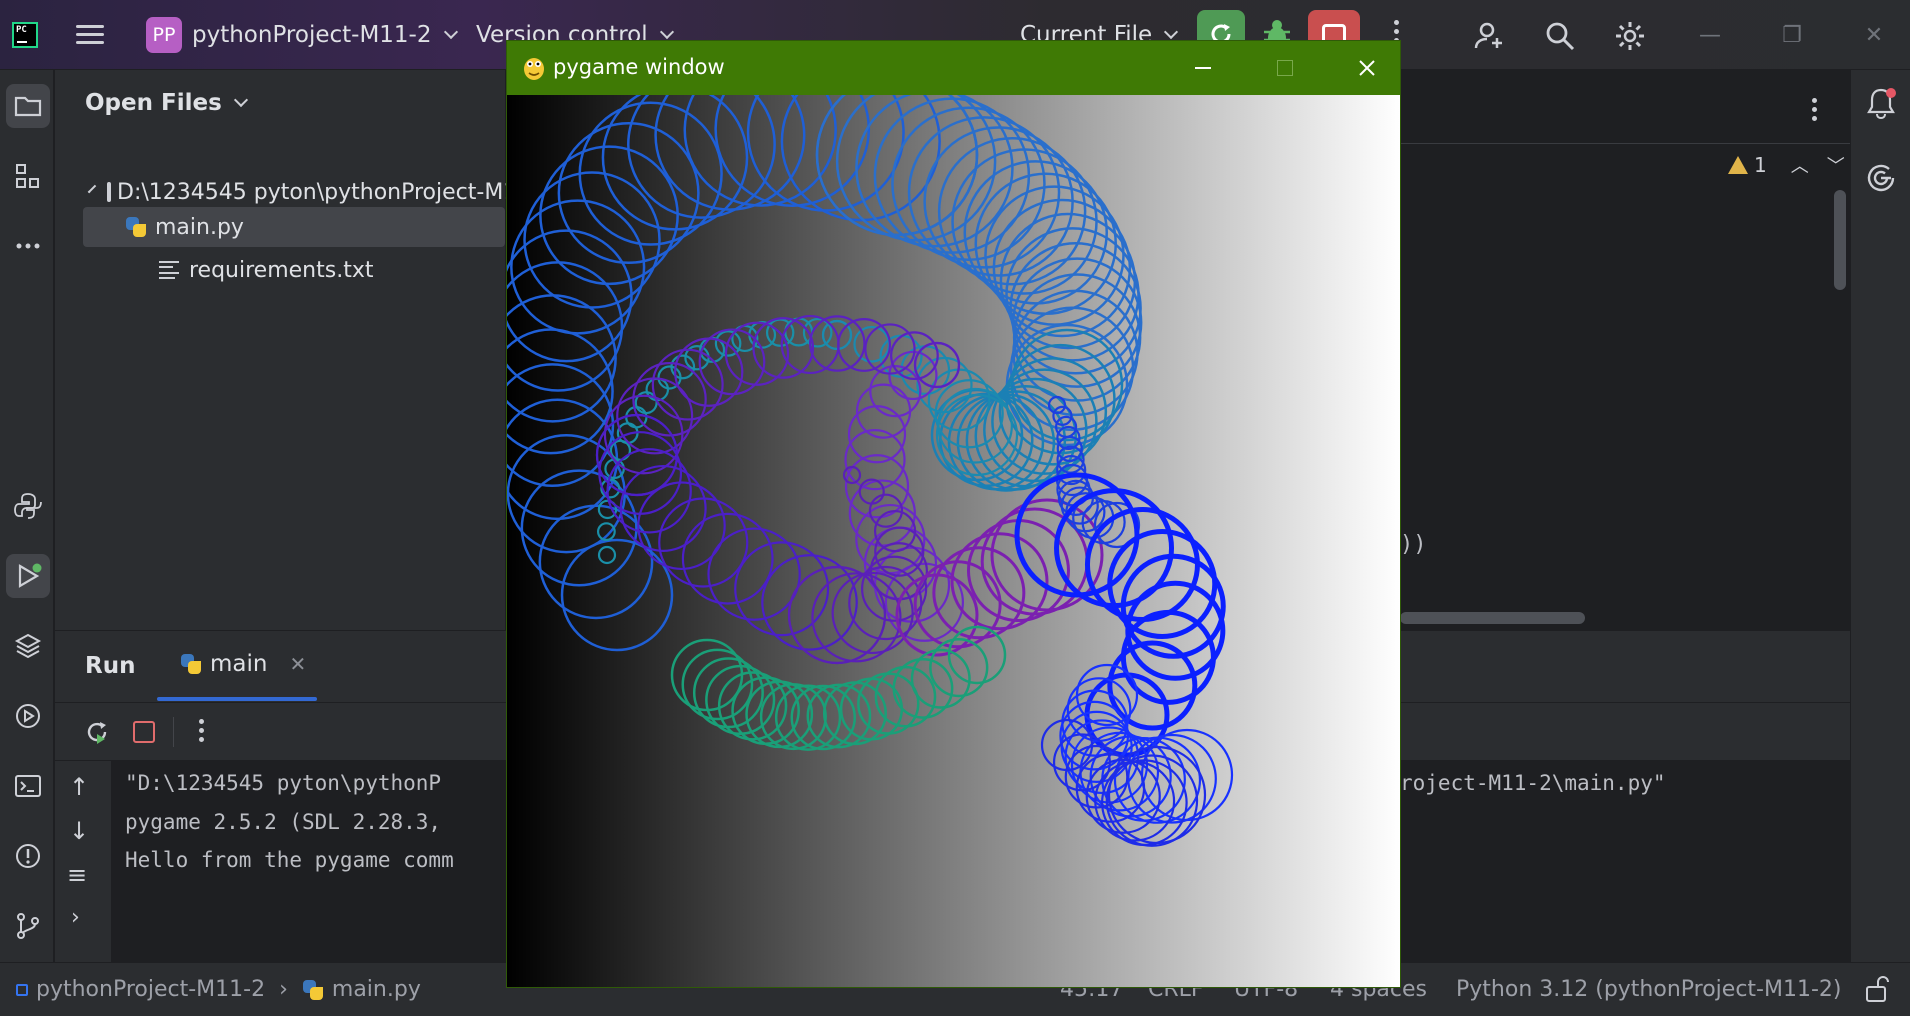 This screenshot has width=1910, height=1016. I want to click on pygame-snake-icon, so click(534, 69).